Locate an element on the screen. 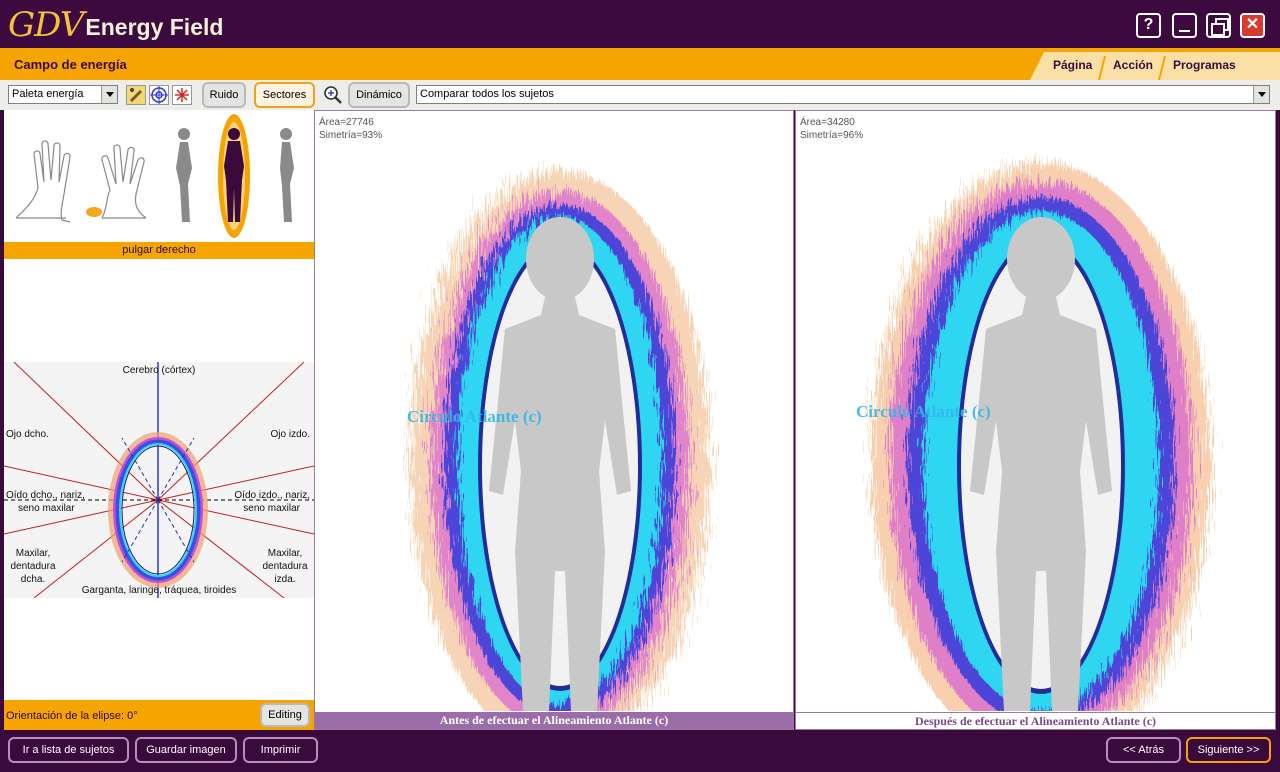 The height and width of the screenshot is (772, 1280). ellipse-orientation-label: Orientación de la elipse: 0° is located at coordinates (72, 716).